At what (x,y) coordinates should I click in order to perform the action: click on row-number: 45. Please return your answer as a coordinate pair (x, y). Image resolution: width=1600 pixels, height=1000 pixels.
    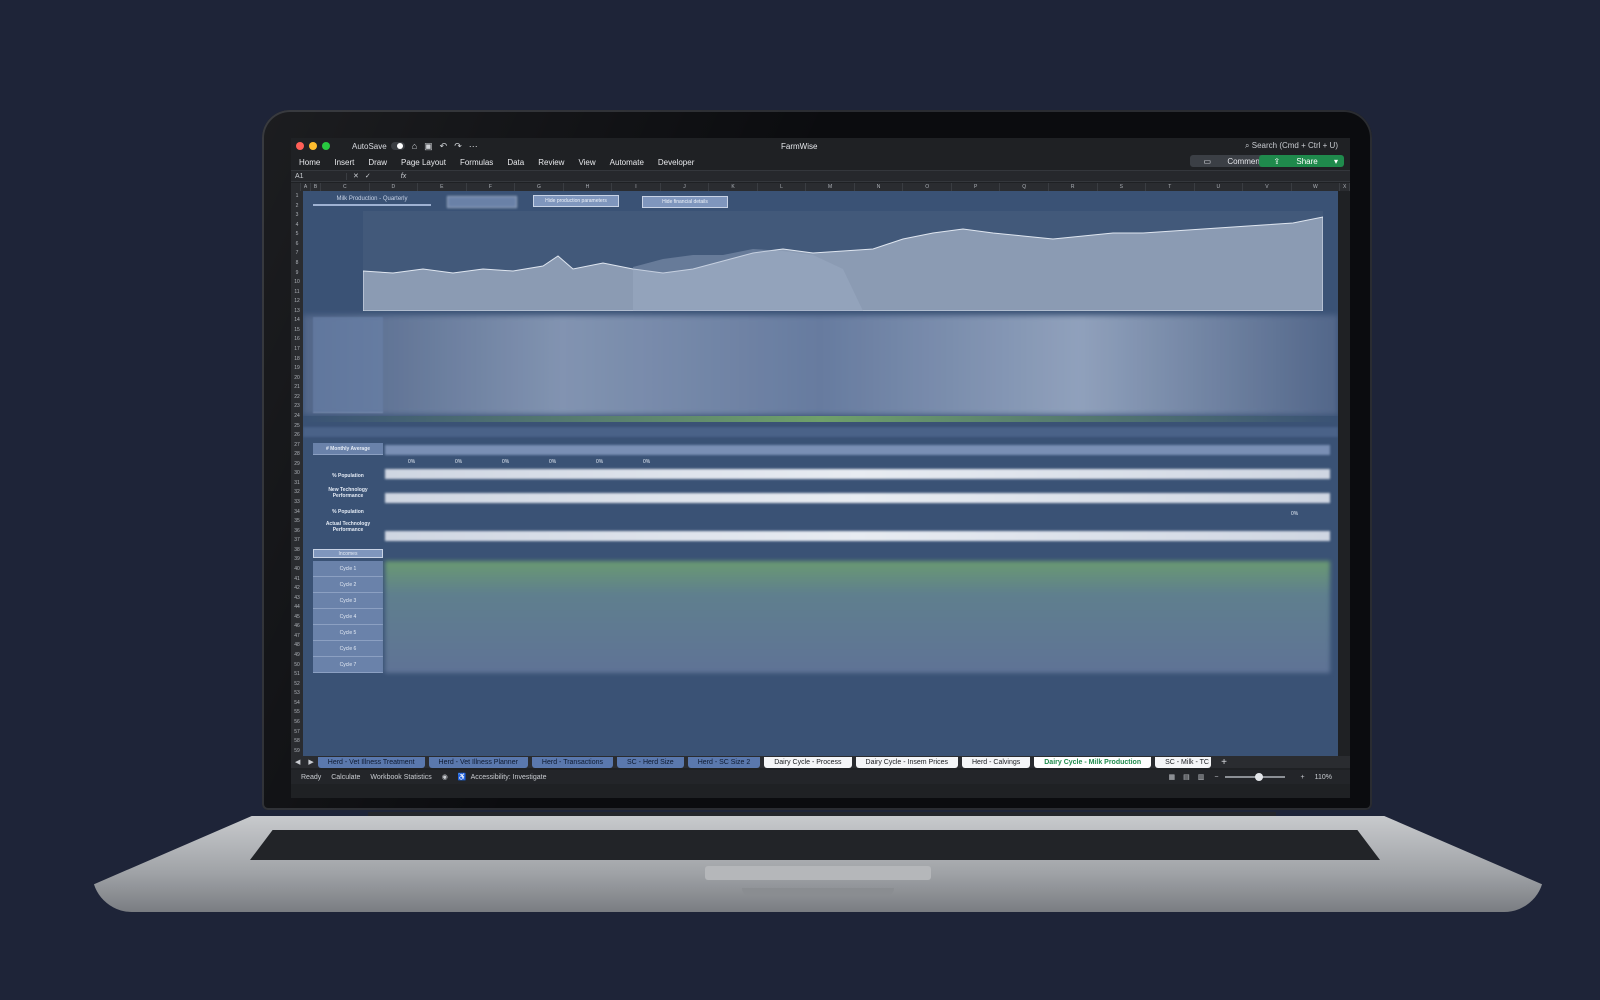
    Looking at the image, I should click on (297, 617).